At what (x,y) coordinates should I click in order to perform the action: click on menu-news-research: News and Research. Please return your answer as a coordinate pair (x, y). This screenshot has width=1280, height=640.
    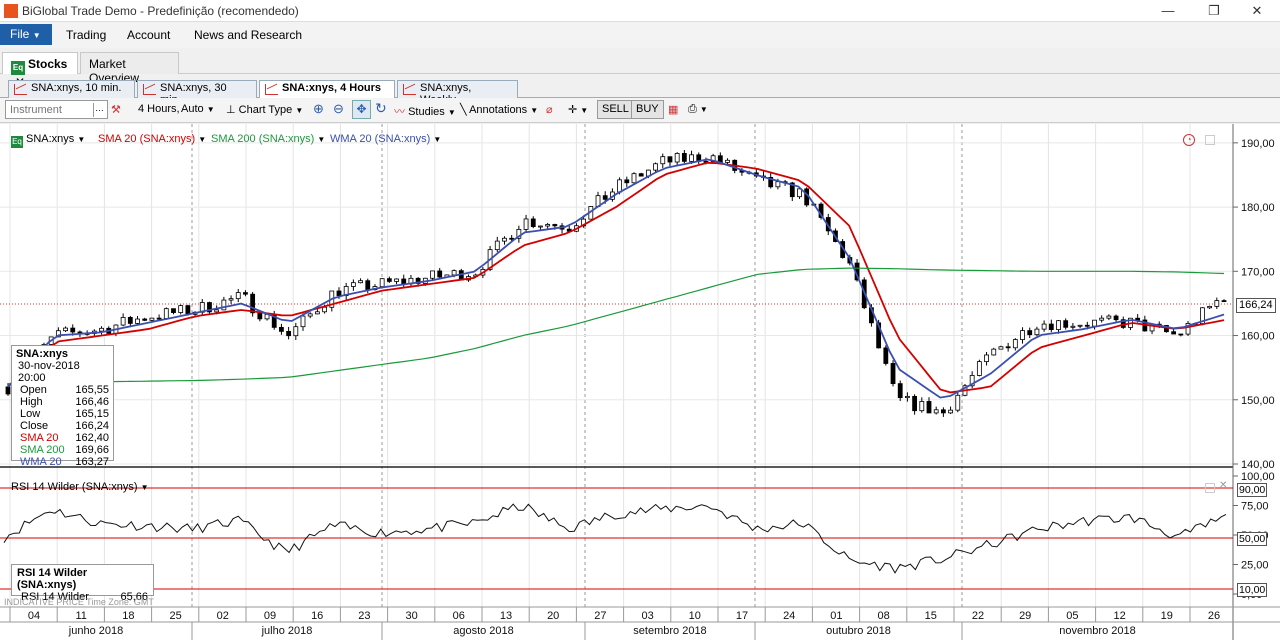
    Looking at the image, I should click on (248, 35).